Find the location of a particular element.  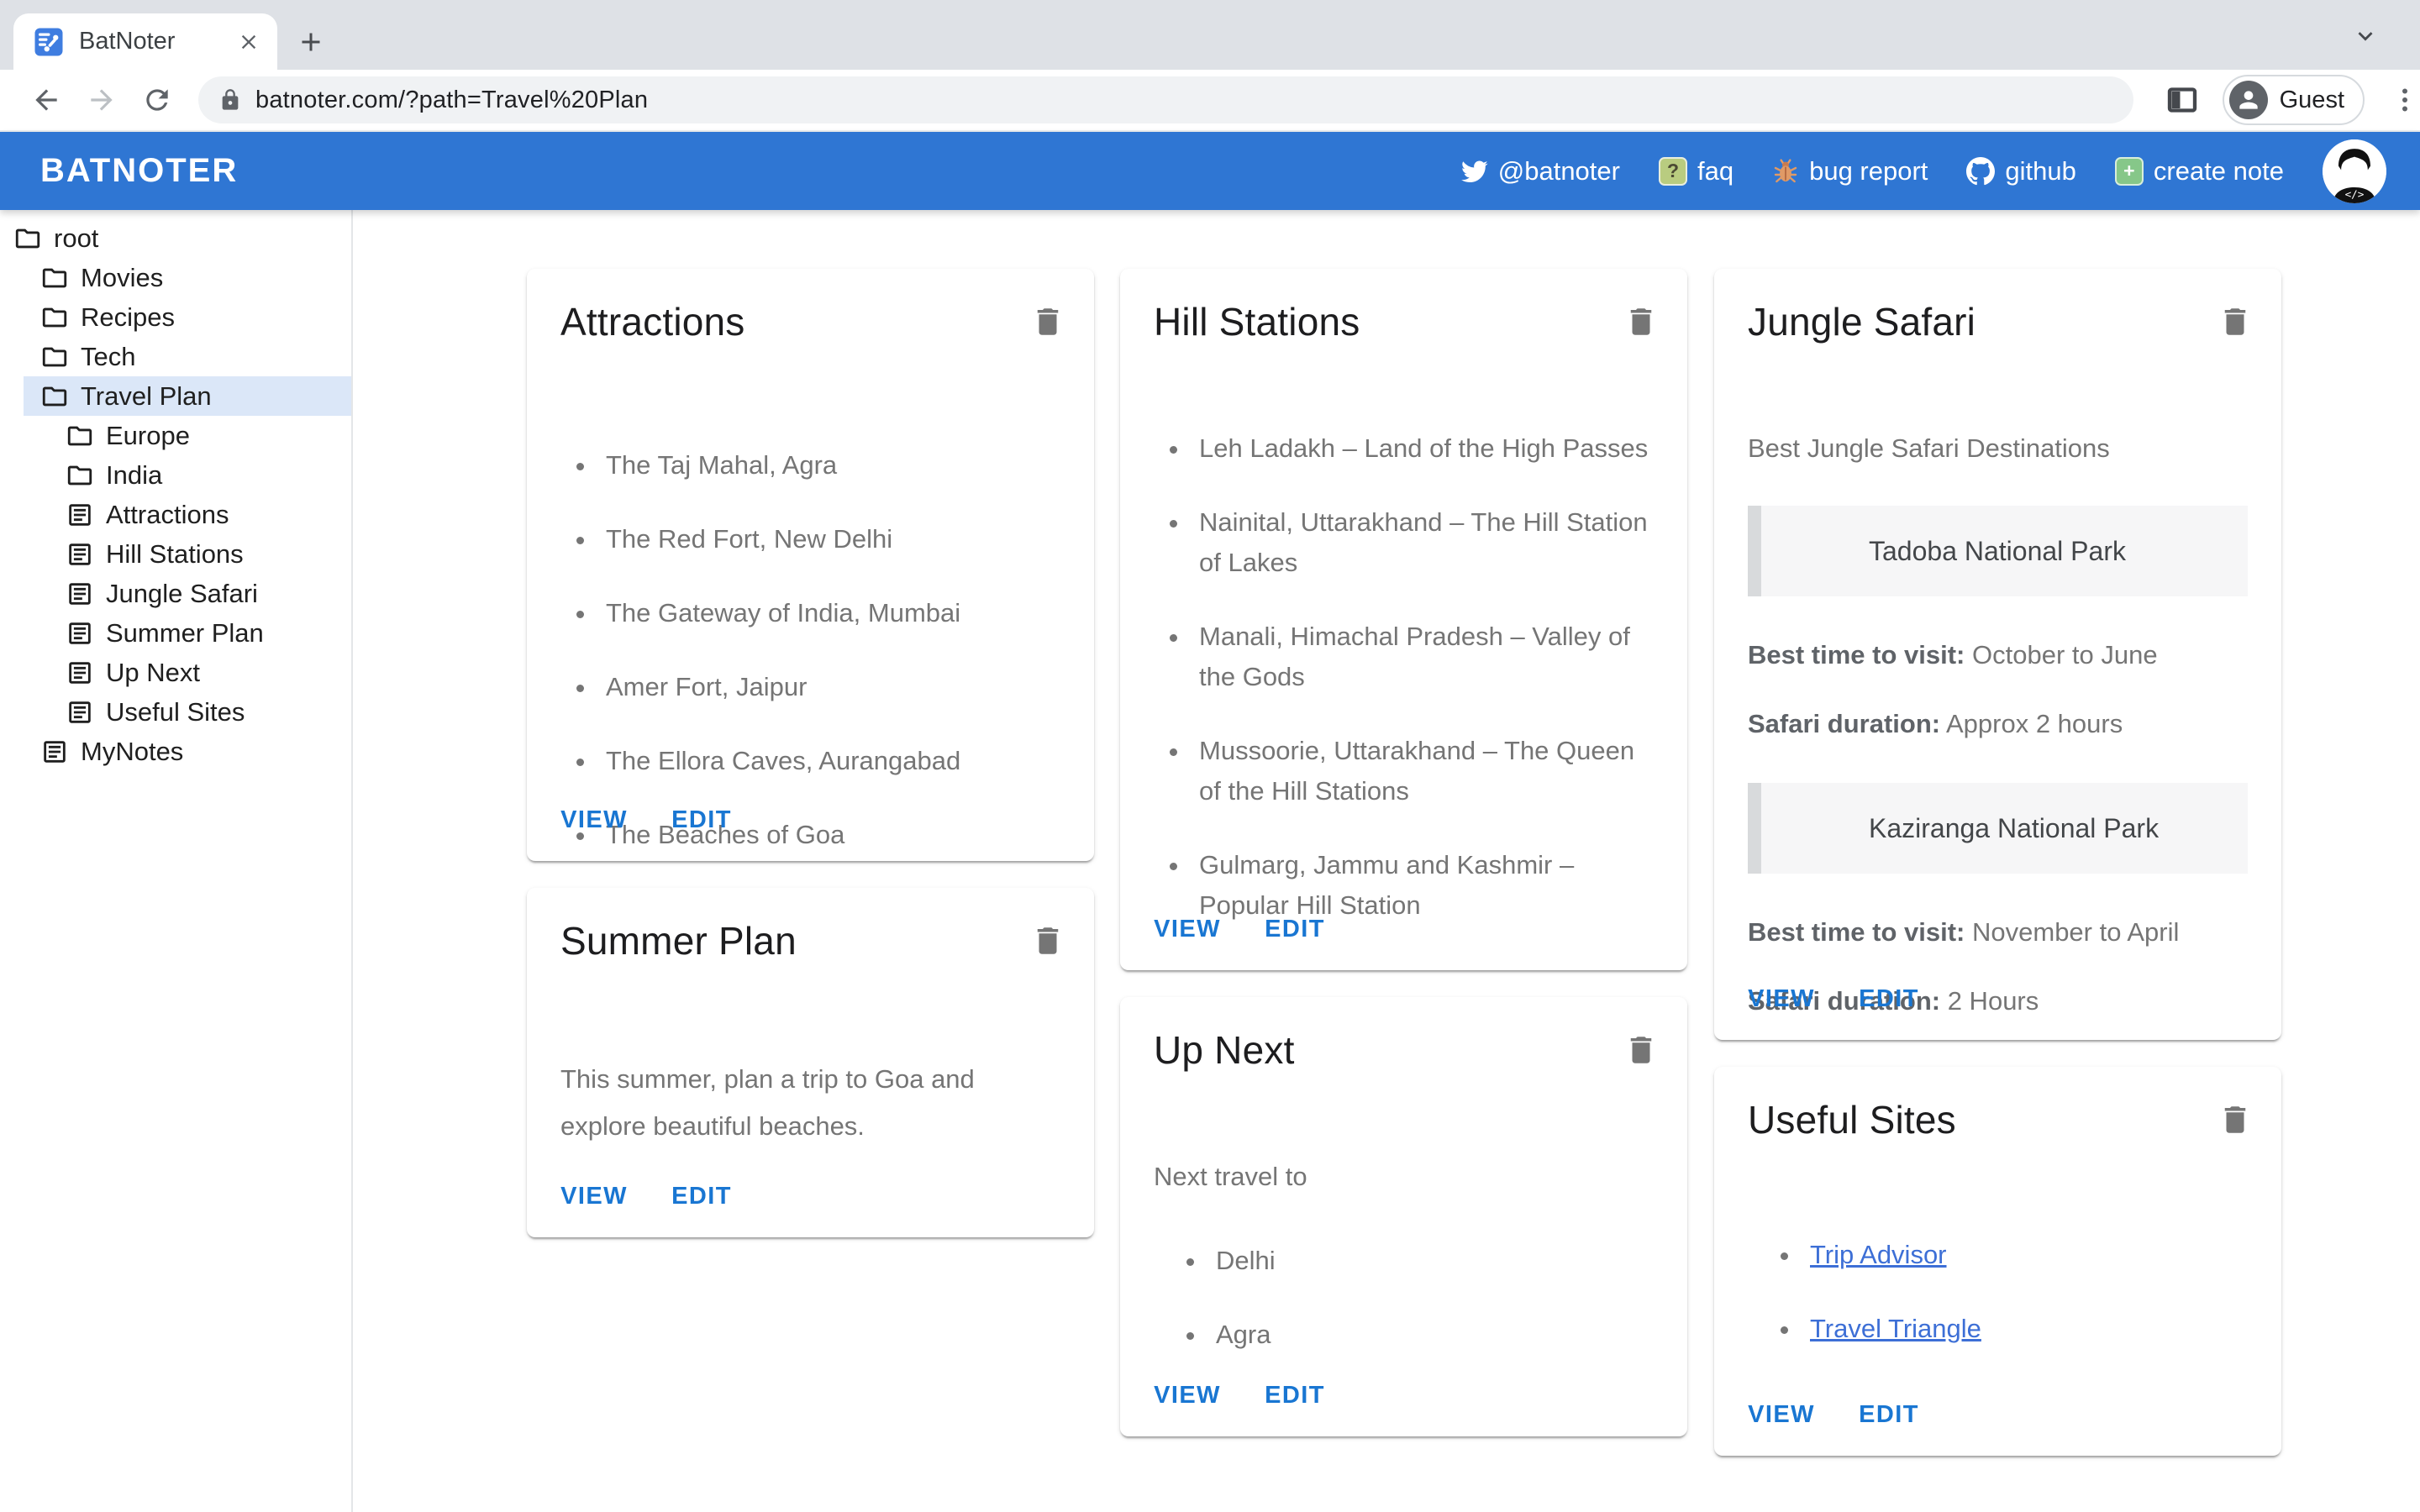

url-bar: batnoter.com/?path=Travel%20Plan is located at coordinates (1165, 99).